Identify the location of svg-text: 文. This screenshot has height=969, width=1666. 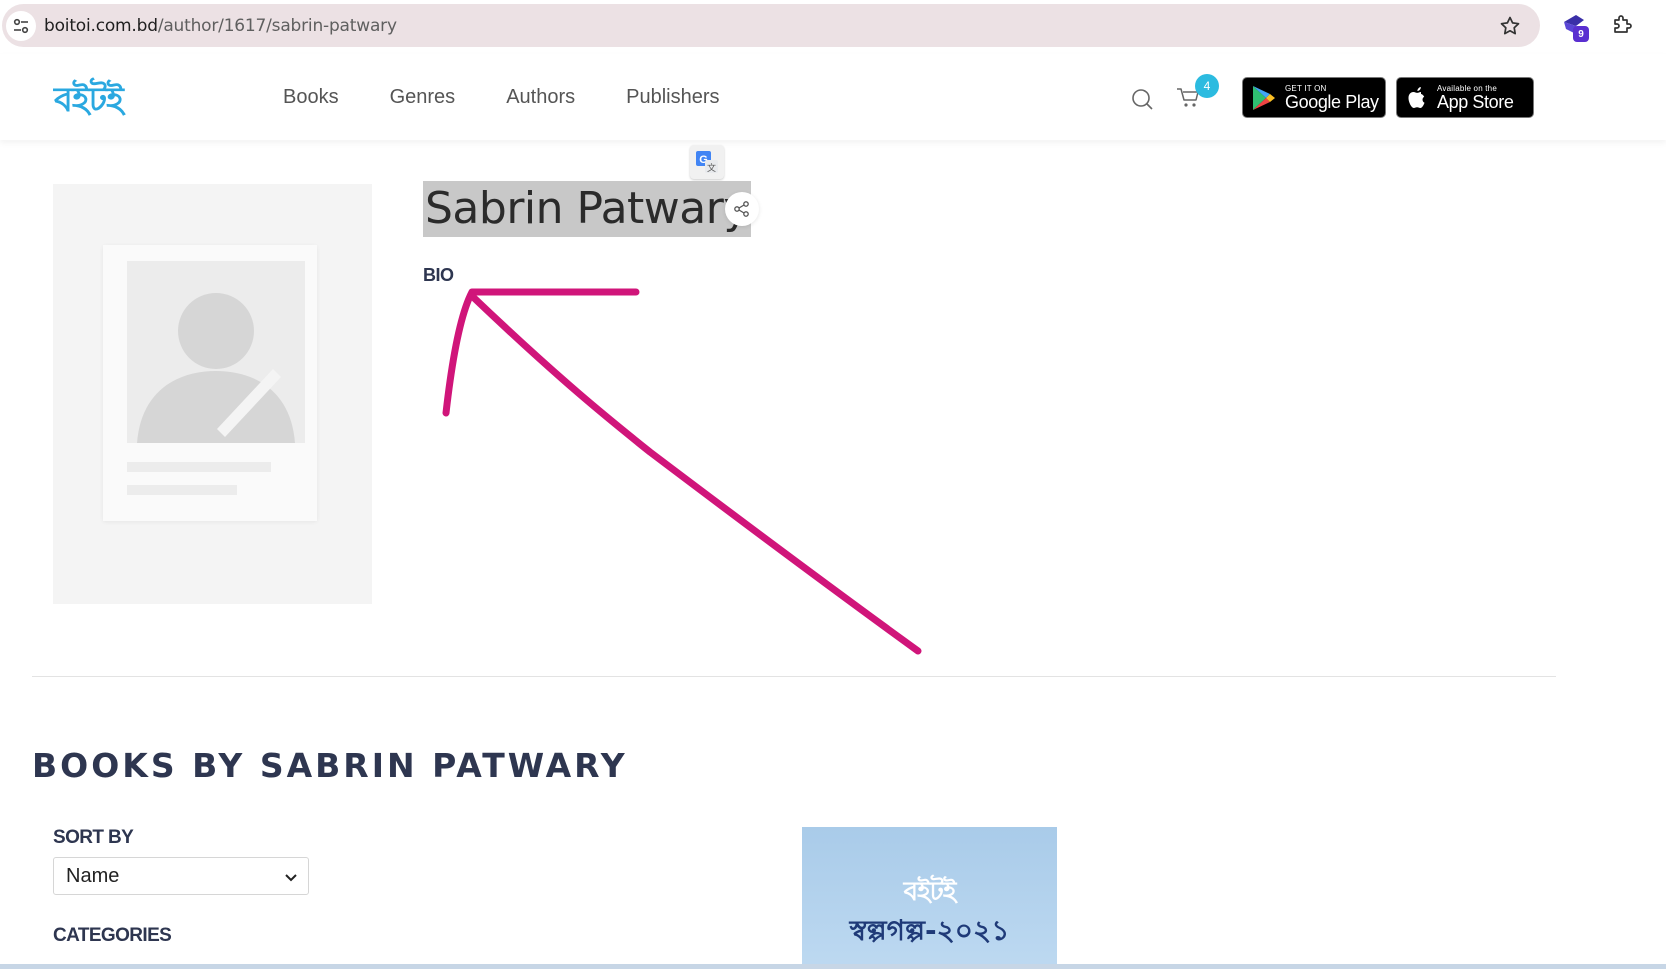
(711, 168).